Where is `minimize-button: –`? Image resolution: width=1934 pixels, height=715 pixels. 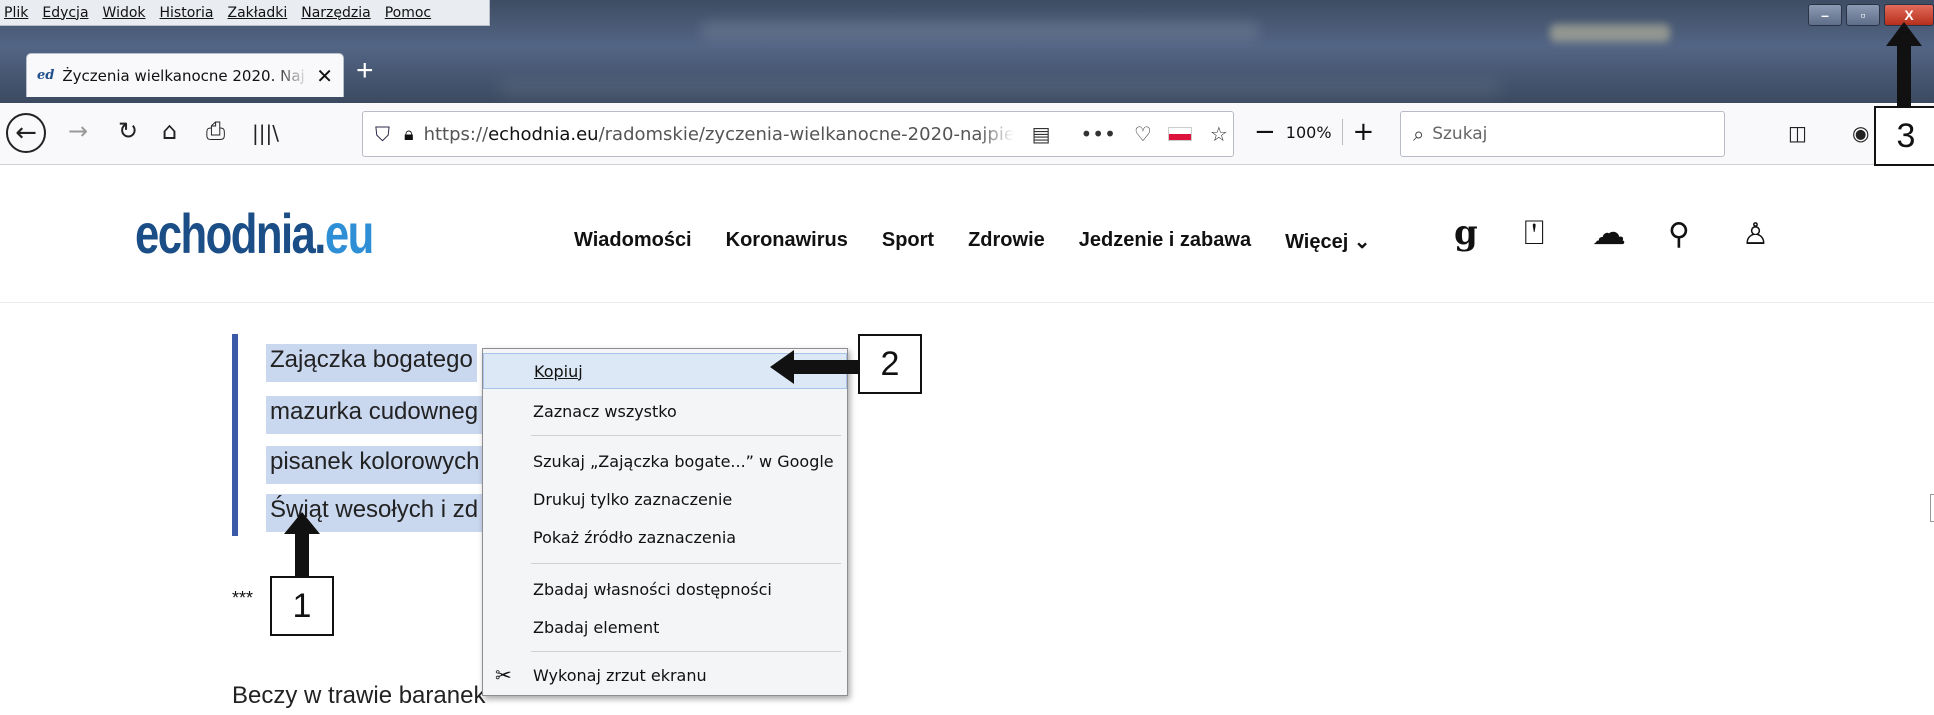
minimize-button: – is located at coordinates (1825, 15).